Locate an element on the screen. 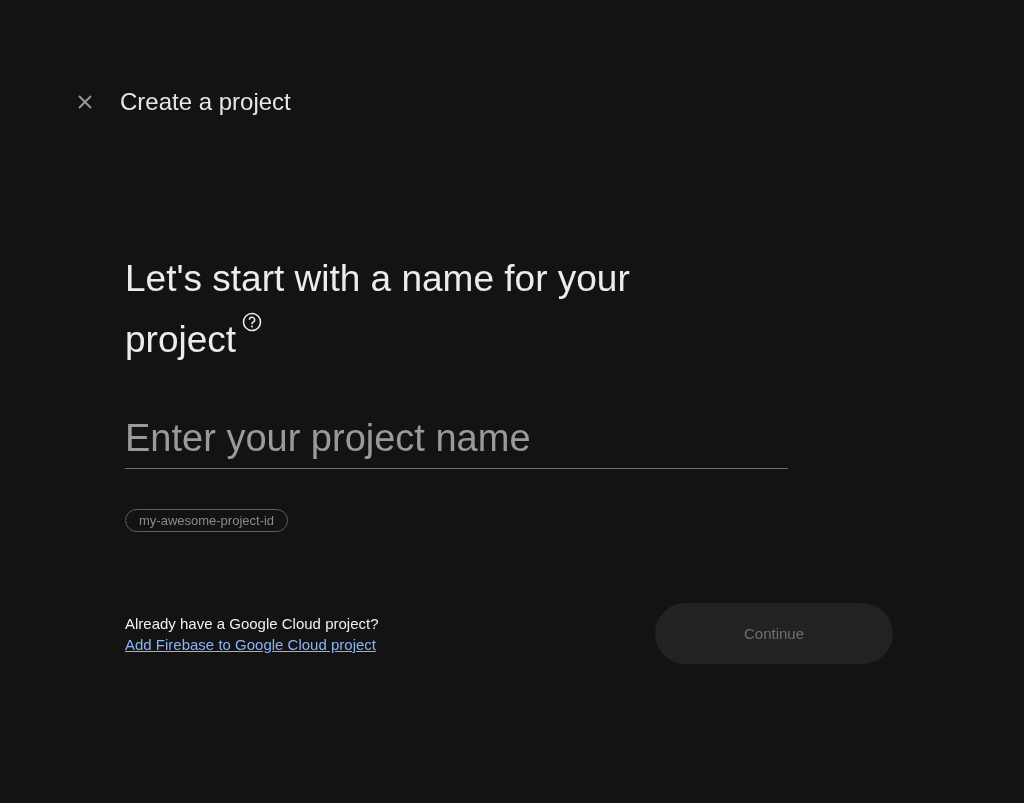 The width and height of the screenshot is (1024, 803). add-firebase-link: Add Firebase to Google Cloud project is located at coordinates (252, 644).